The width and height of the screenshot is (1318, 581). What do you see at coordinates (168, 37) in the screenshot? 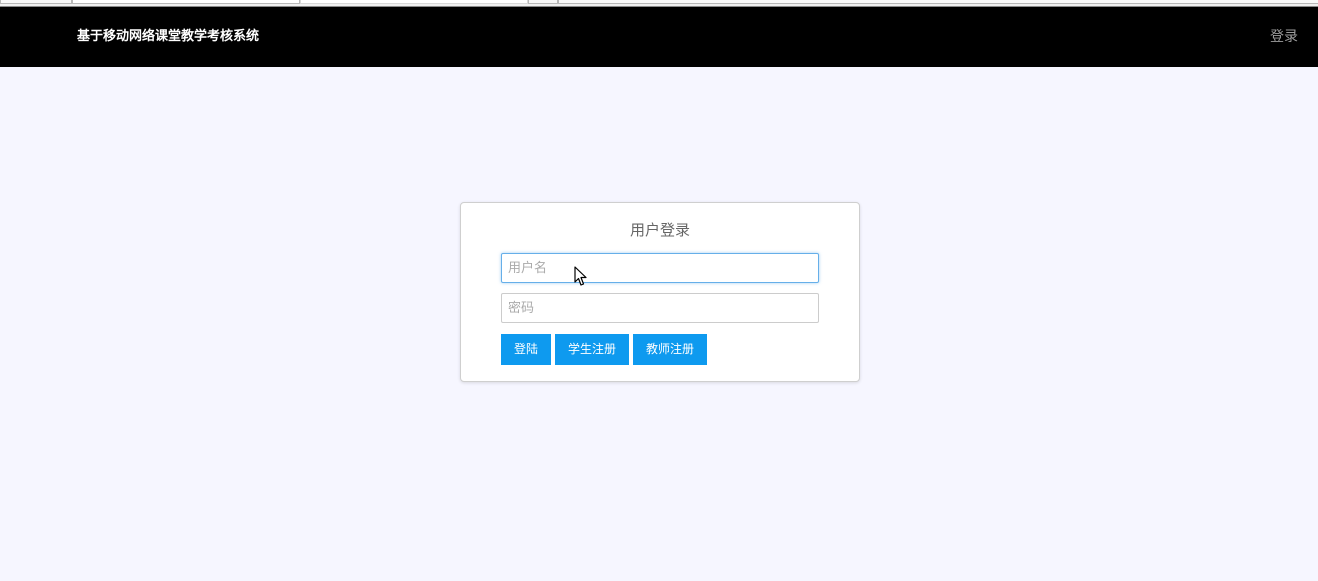
I see `site-brand: 基于移动网络课堂教学考核系统` at bounding box center [168, 37].